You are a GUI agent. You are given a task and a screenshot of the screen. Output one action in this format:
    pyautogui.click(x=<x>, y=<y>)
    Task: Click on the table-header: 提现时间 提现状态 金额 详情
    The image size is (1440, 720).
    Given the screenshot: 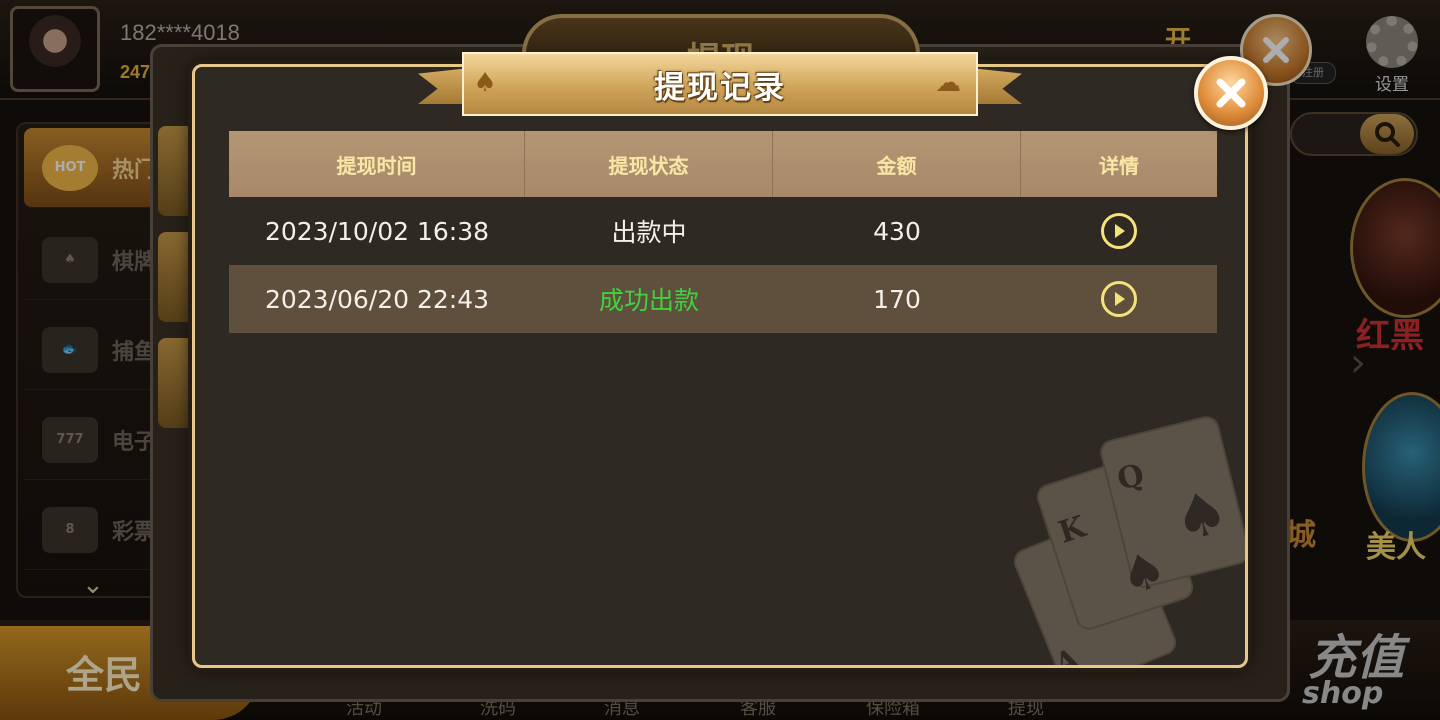 What is the action you would take?
    pyautogui.click(x=723, y=164)
    